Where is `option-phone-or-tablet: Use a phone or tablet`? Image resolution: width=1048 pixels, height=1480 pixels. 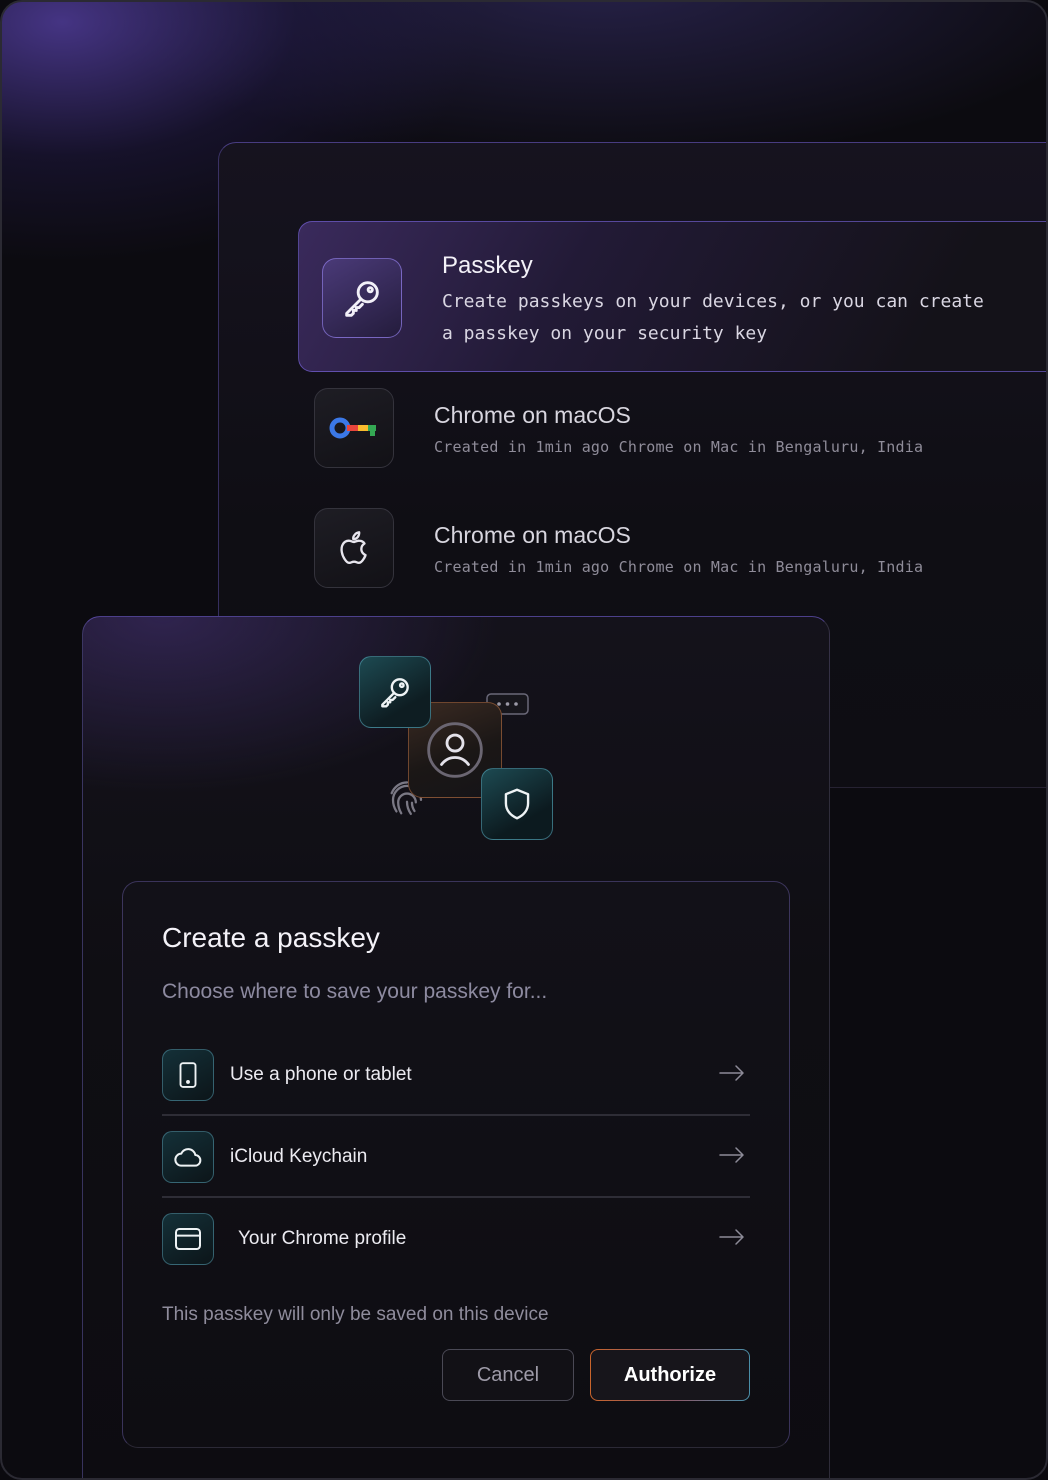
option-phone-or-tablet: Use a phone or tablet is located at coordinates (456, 1075).